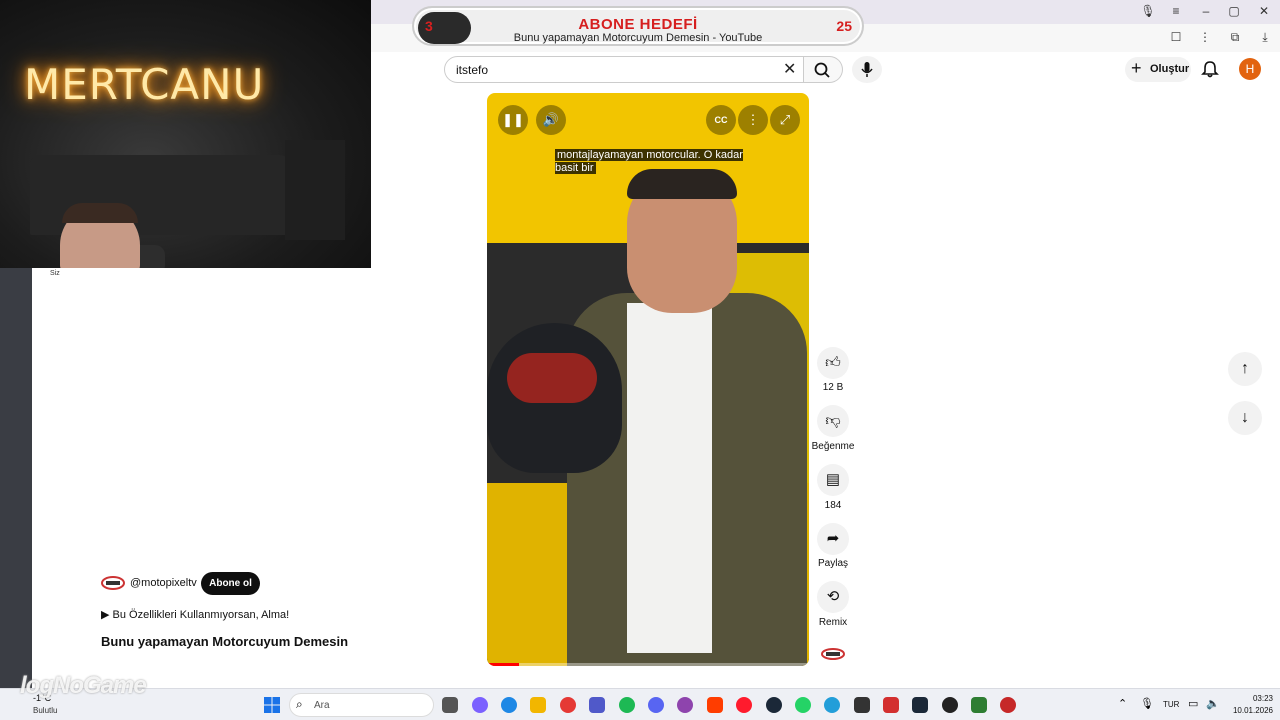 The image size is (1280, 720). I want to click on channel-logo-icon, so click(113, 583).